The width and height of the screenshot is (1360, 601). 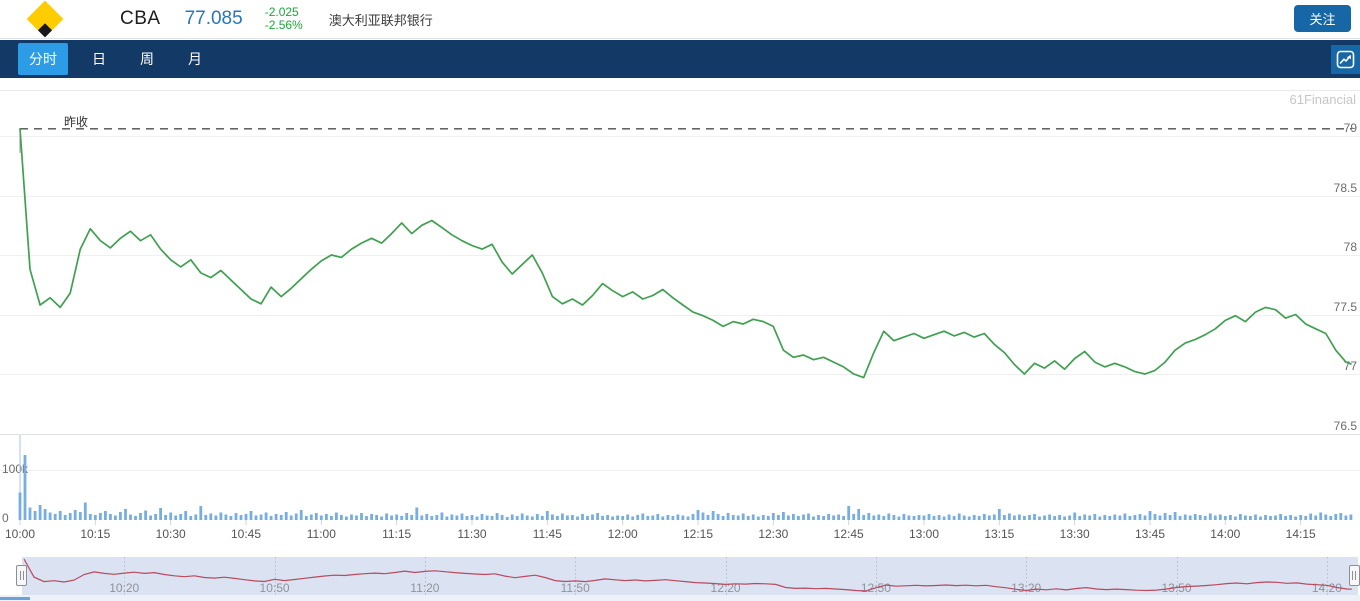 What do you see at coordinates (923, 534) in the screenshot?
I see `x-axis-label: 13:00` at bounding box center [923, 534].